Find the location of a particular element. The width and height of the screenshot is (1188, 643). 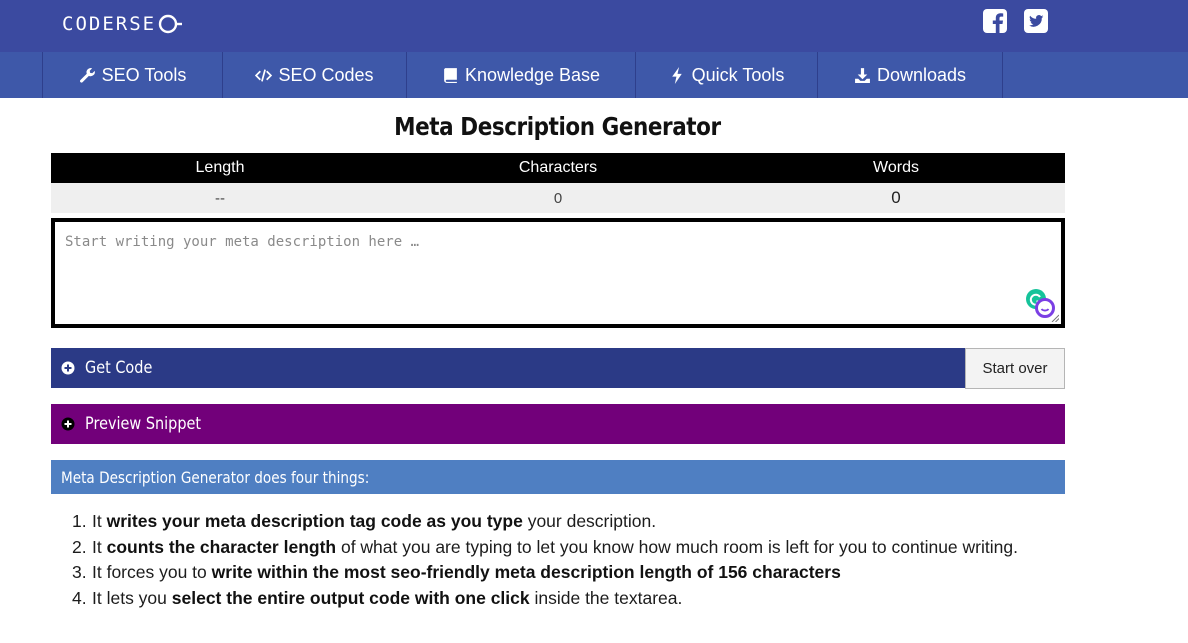

stats-table: Length Characters Words -- 0 0 is located at coordinates (558, 183).